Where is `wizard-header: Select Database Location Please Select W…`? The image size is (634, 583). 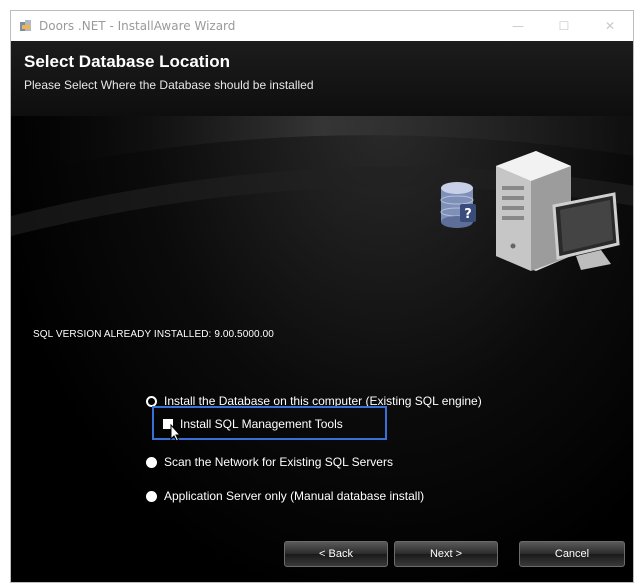
wizard-header: Select Database Location Please Select W… is located at coordinates (322, 78).